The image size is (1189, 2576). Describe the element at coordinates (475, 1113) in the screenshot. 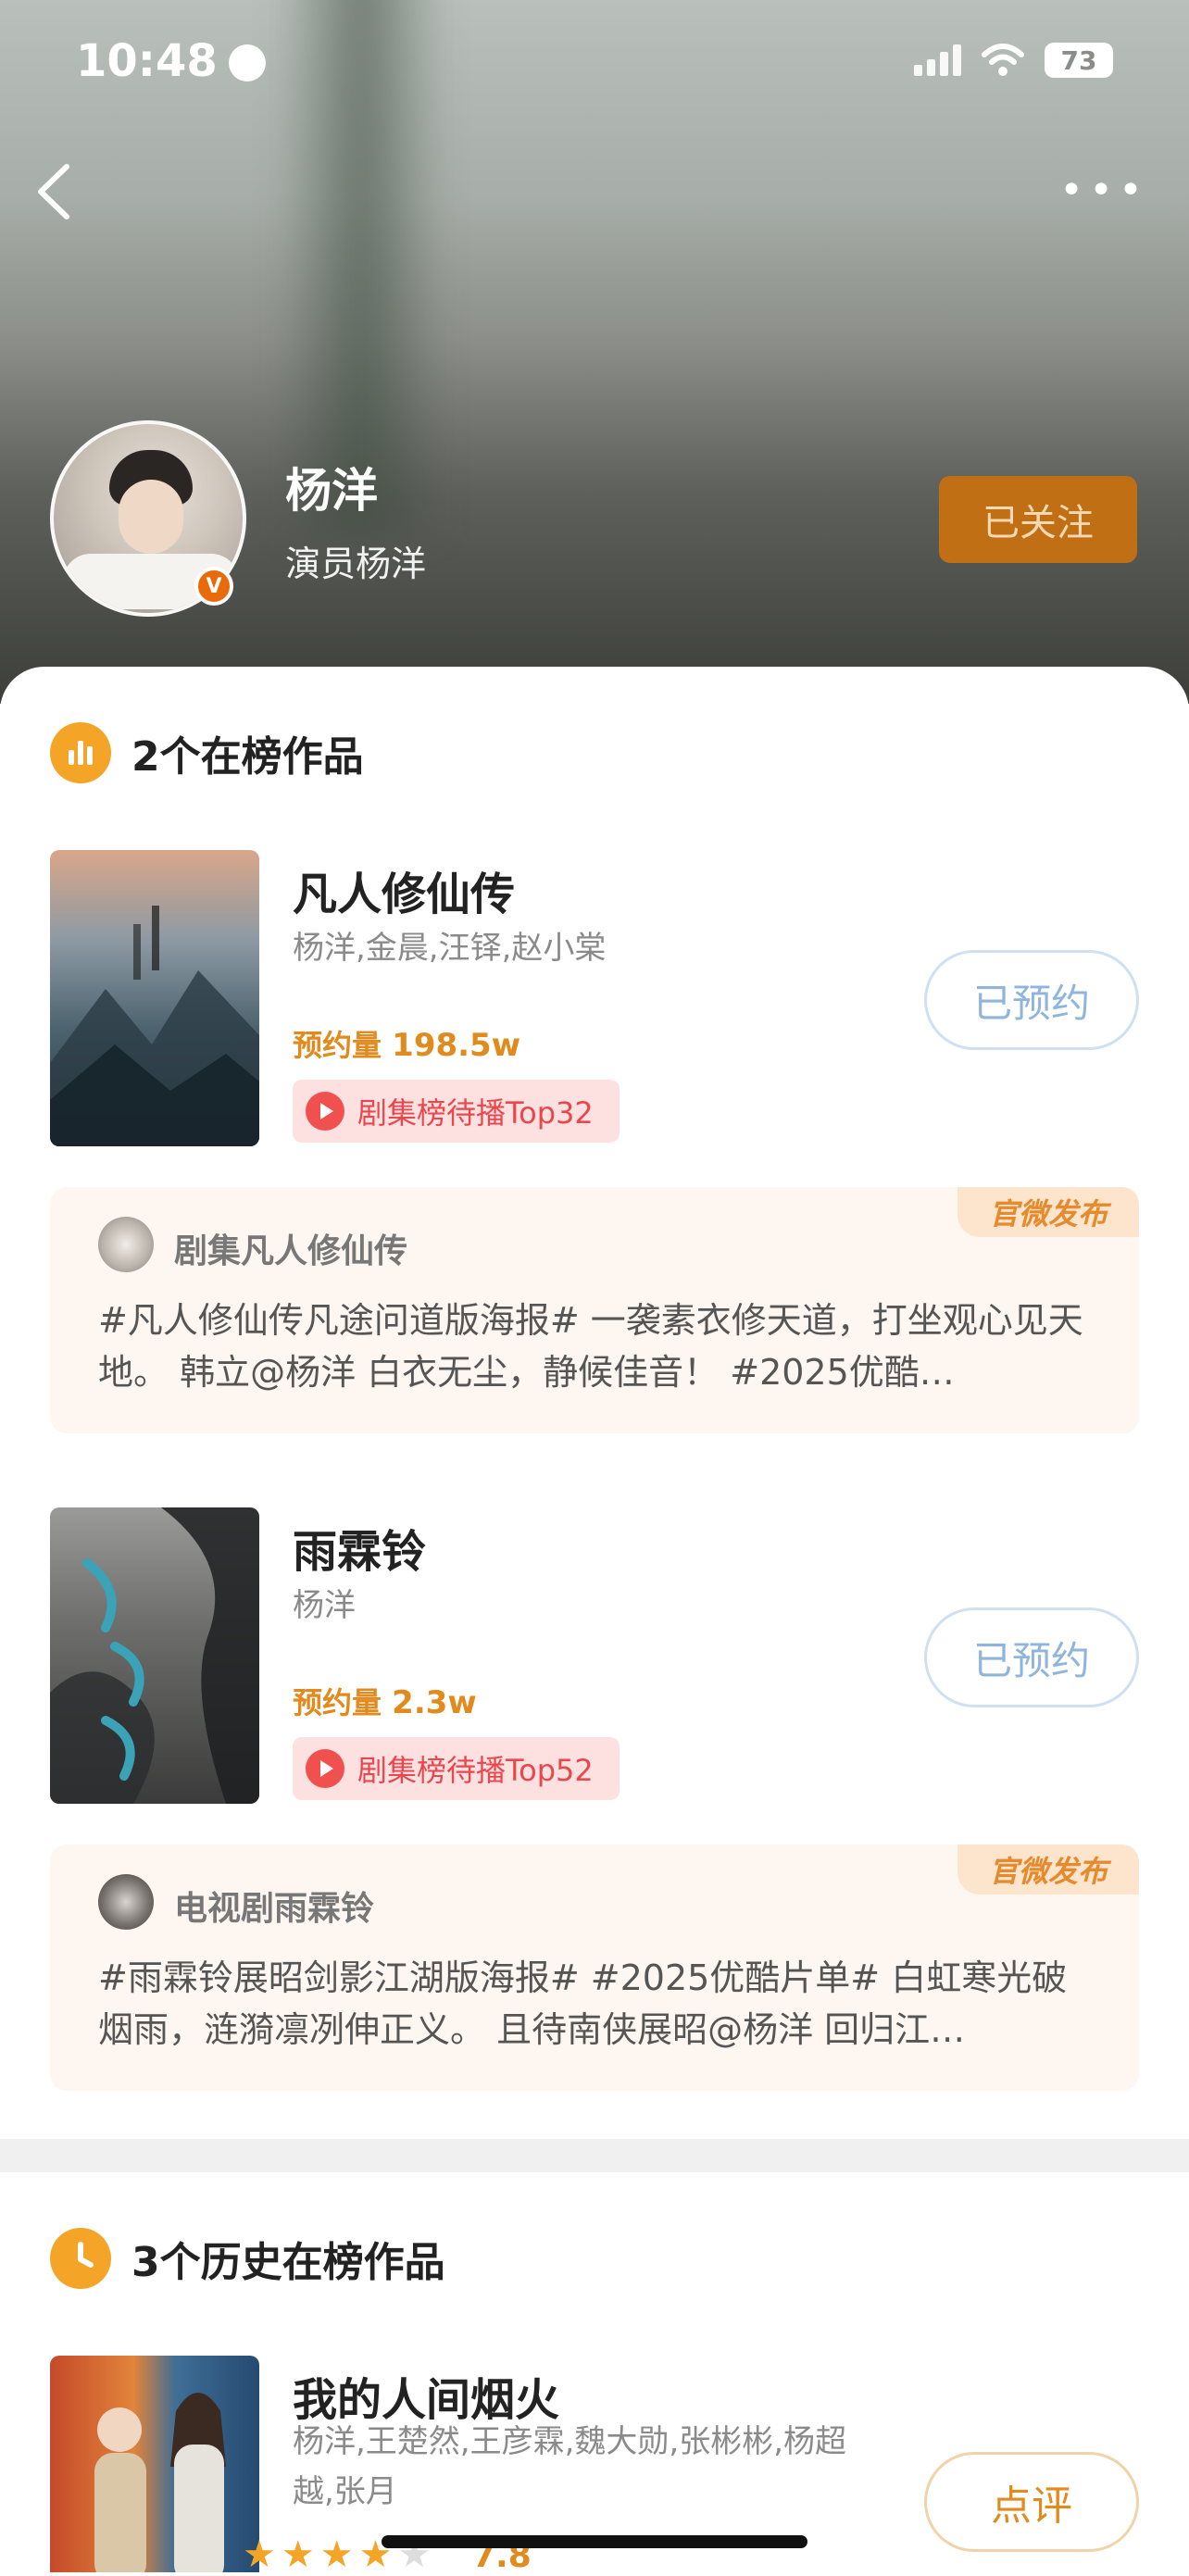

I see `rank-label: 剧集榜待播Top32` at that location.